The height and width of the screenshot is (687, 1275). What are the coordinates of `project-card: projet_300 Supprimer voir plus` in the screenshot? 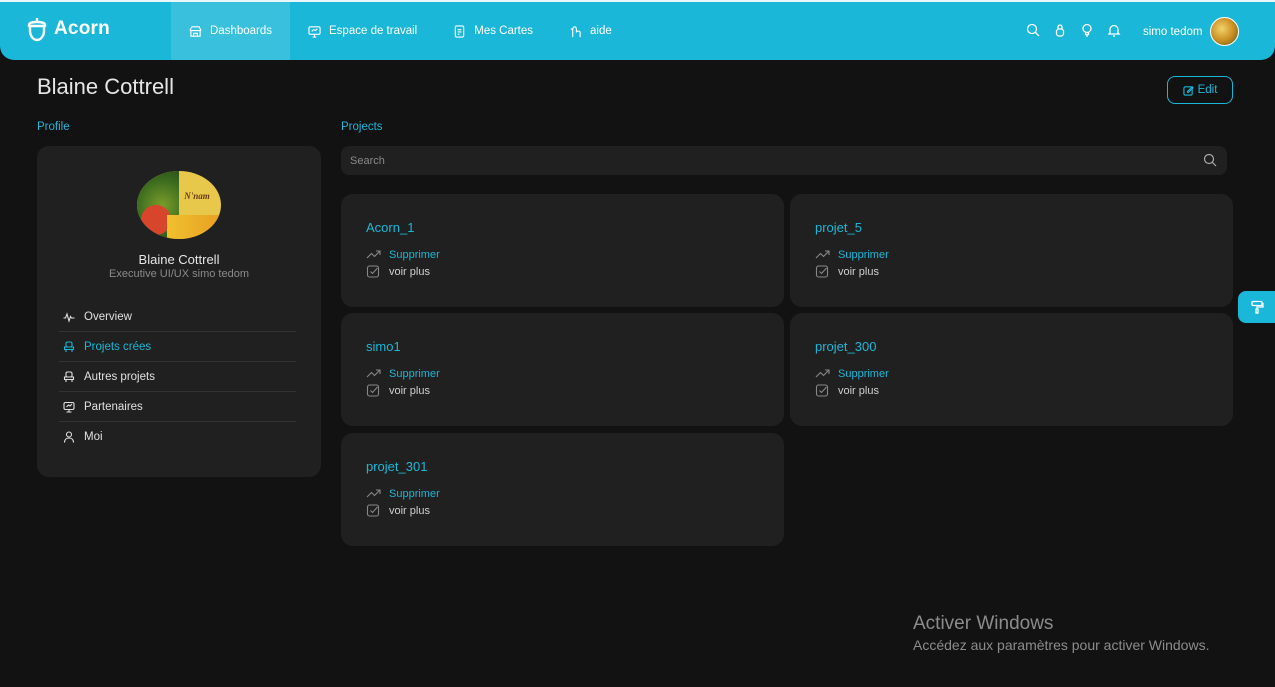 It's located at (1011, 369).